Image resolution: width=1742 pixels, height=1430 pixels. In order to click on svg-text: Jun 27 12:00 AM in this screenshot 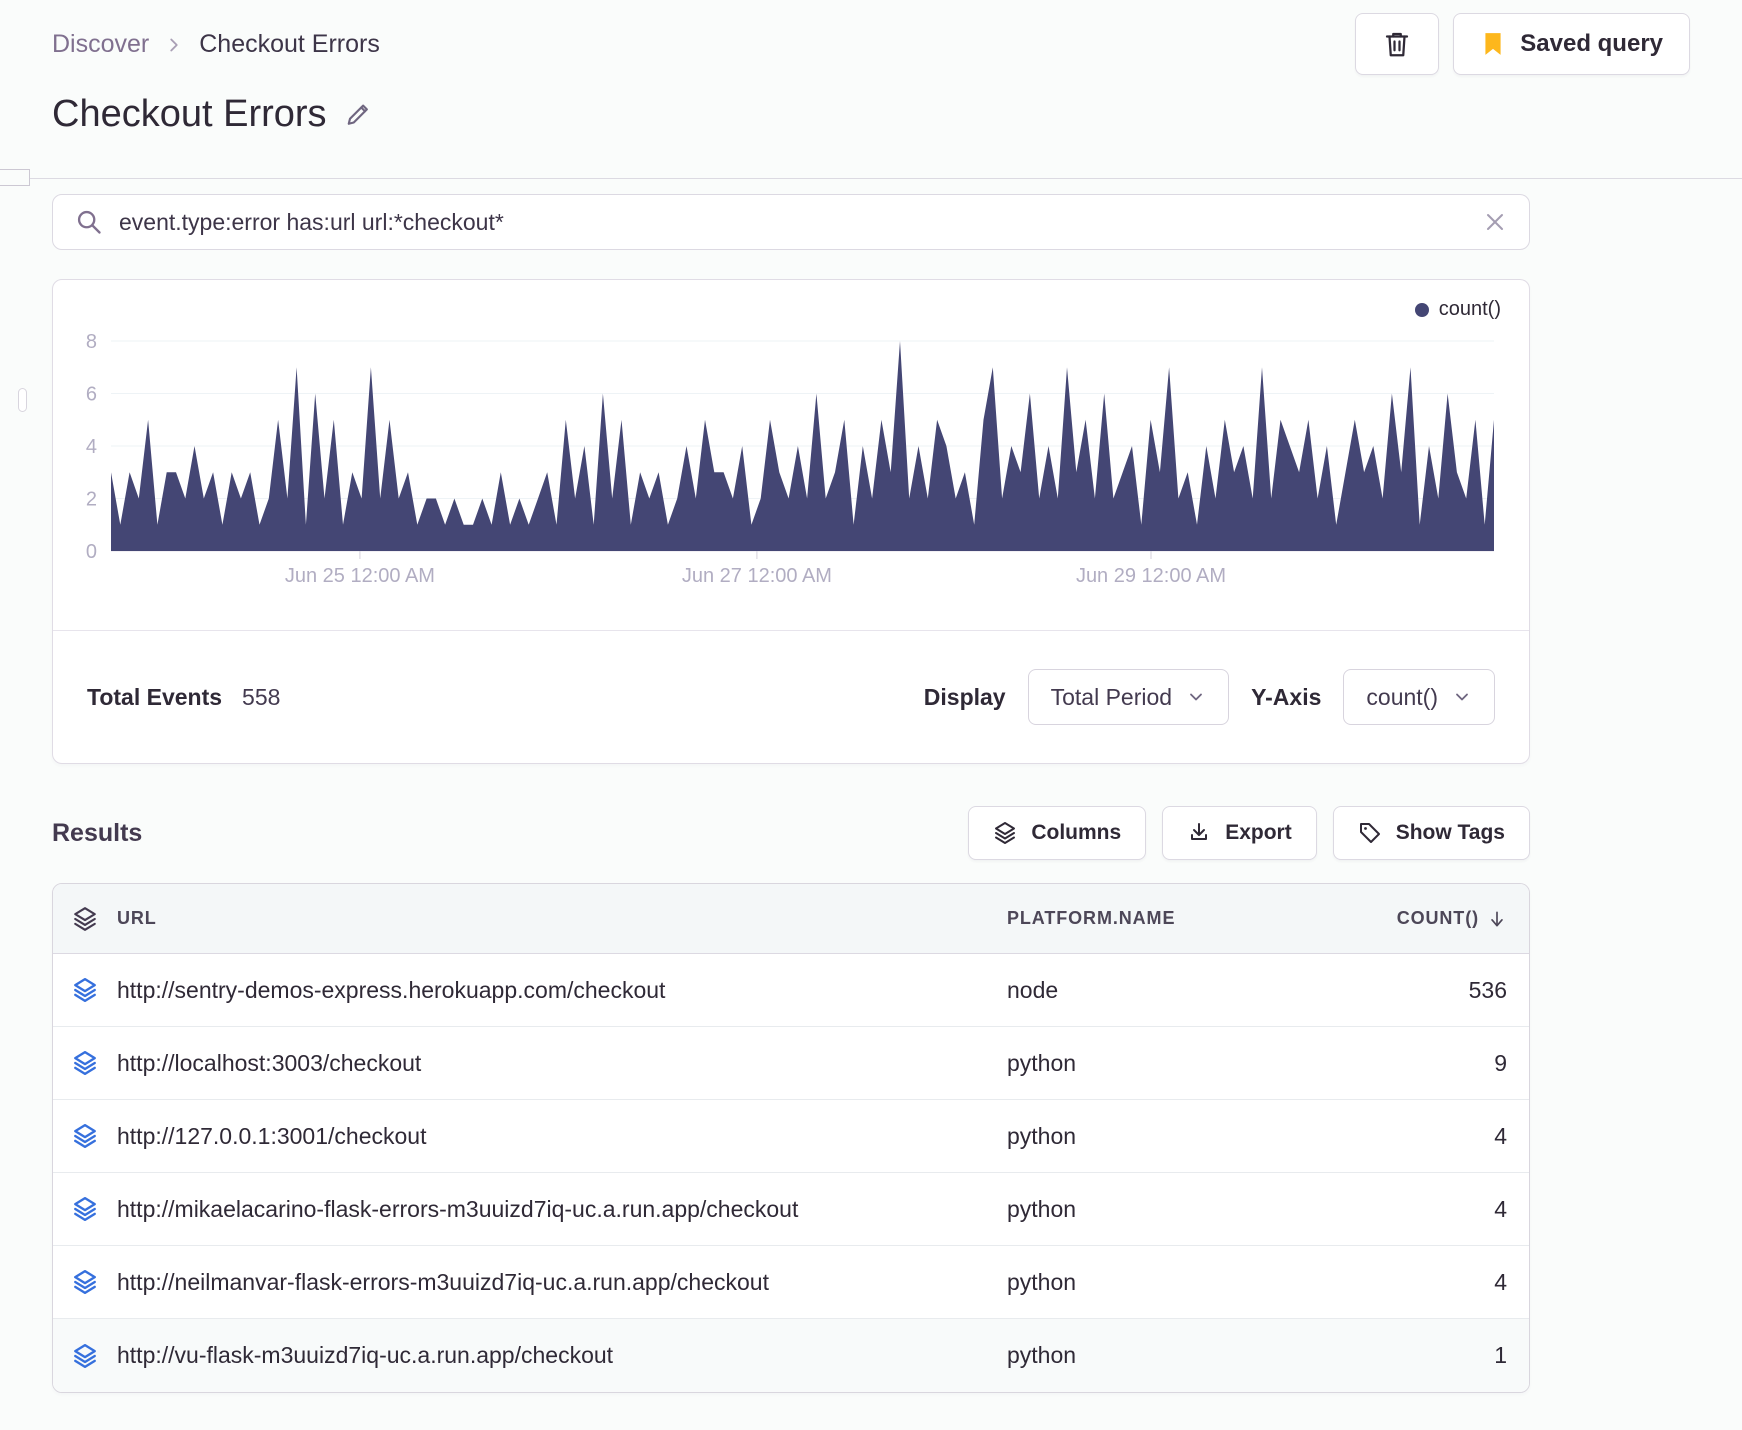, I will do `click(757, 576)`.